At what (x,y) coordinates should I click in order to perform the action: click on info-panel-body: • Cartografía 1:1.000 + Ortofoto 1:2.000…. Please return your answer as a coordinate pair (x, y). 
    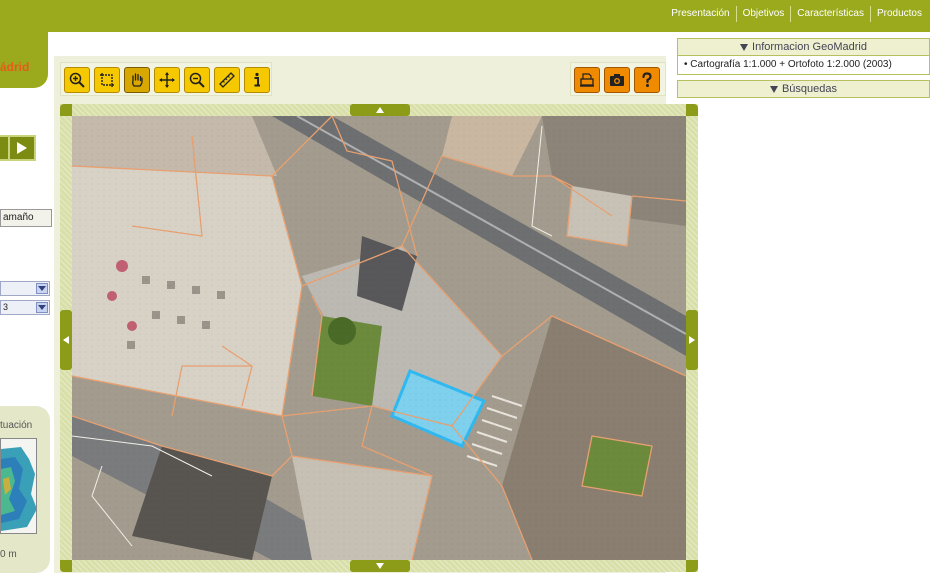
    Looking at the image, I should click on (803, 65).